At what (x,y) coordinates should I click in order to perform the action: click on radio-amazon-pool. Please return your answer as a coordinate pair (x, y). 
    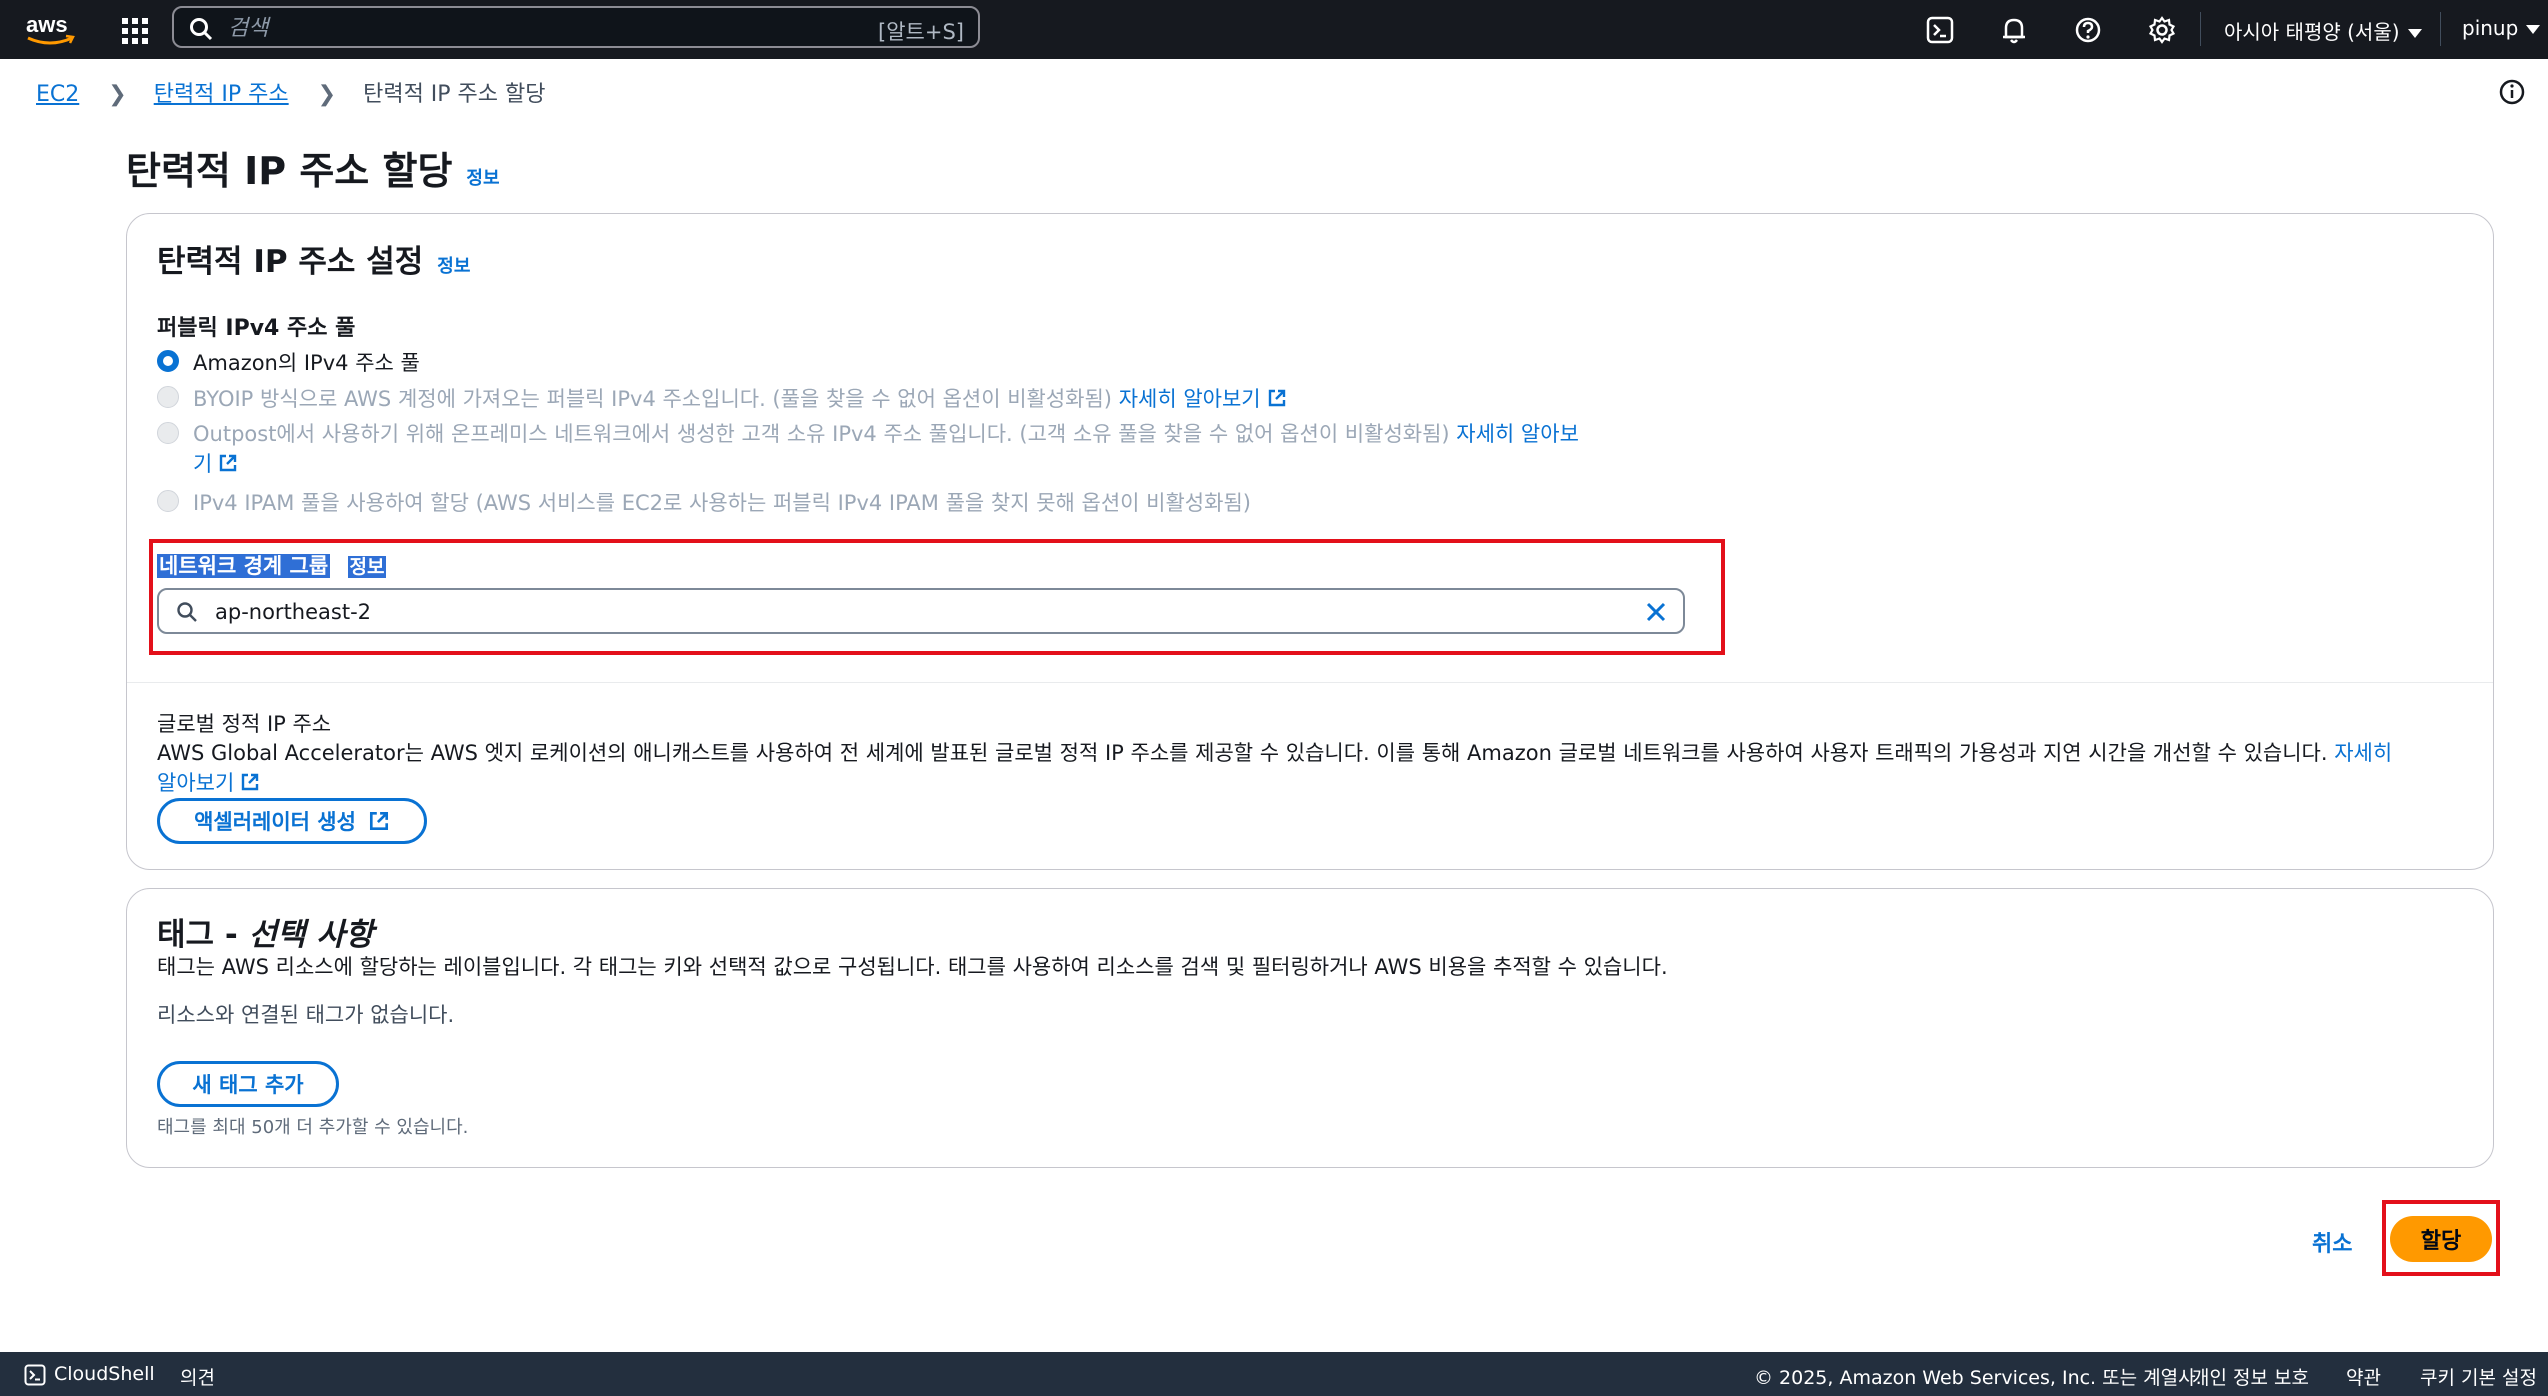
    Looking at the image, I should click on (168, 361).